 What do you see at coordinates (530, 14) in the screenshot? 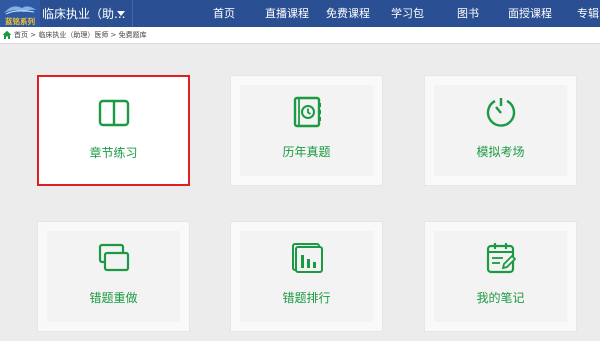
I see `nav-item-offline-courses: 面授课程` at bounding box center [530, 14].